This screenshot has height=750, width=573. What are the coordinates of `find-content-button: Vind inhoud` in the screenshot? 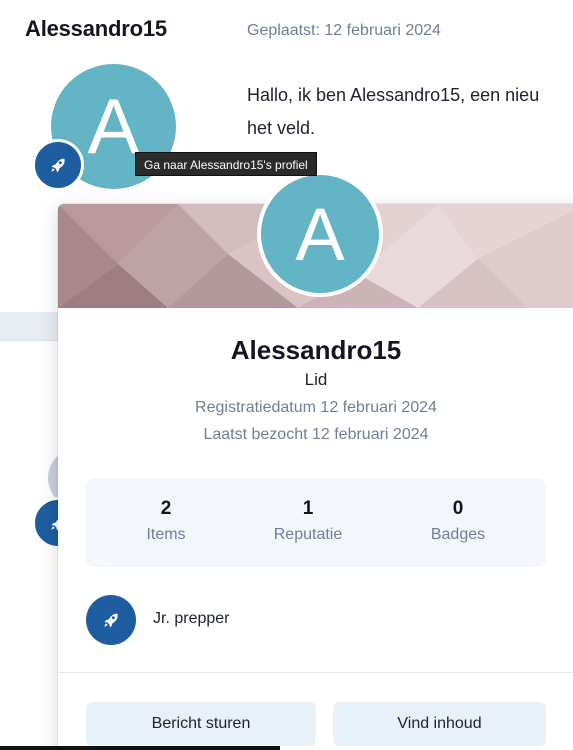 It's located at (439, 724).